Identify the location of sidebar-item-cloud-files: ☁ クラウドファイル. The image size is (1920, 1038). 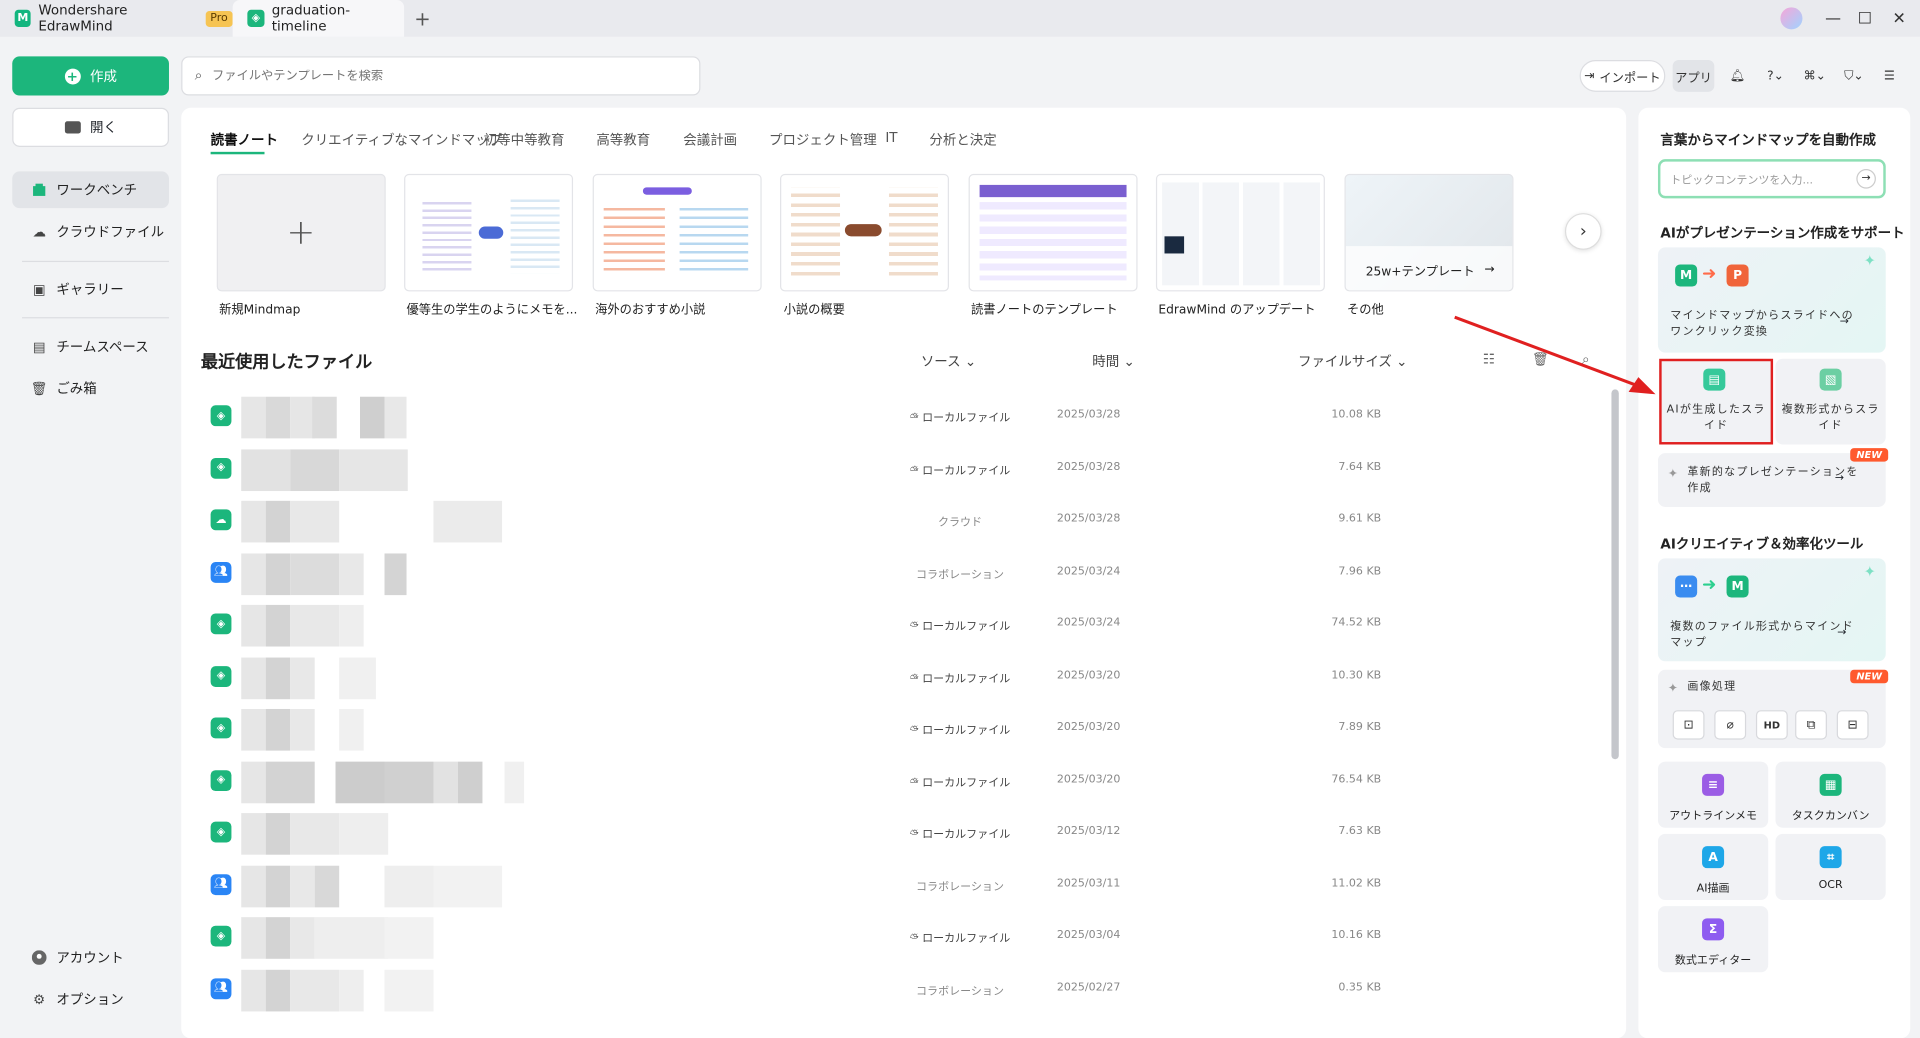
(90, 231).